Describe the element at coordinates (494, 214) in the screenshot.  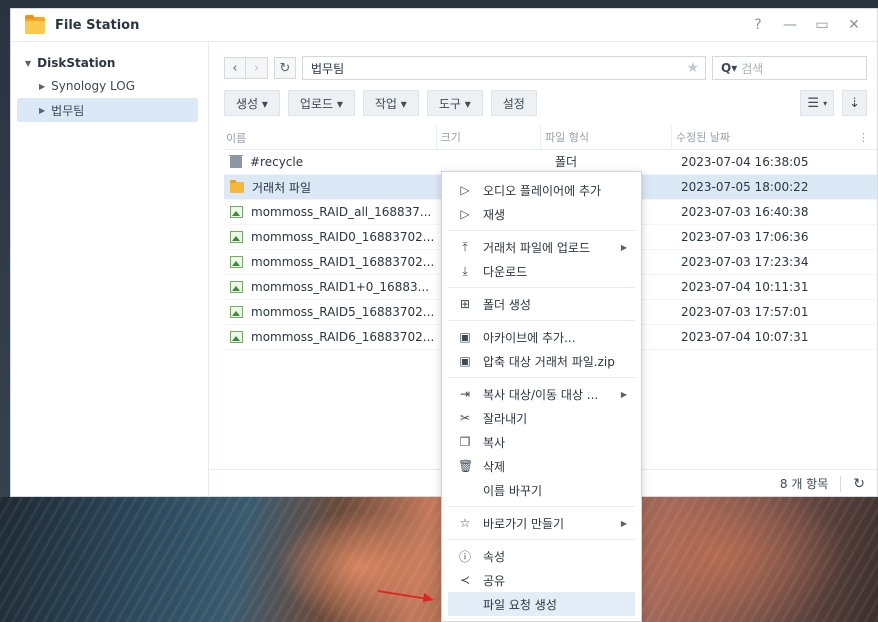
I see `menu-item-label: 재생` at that location.